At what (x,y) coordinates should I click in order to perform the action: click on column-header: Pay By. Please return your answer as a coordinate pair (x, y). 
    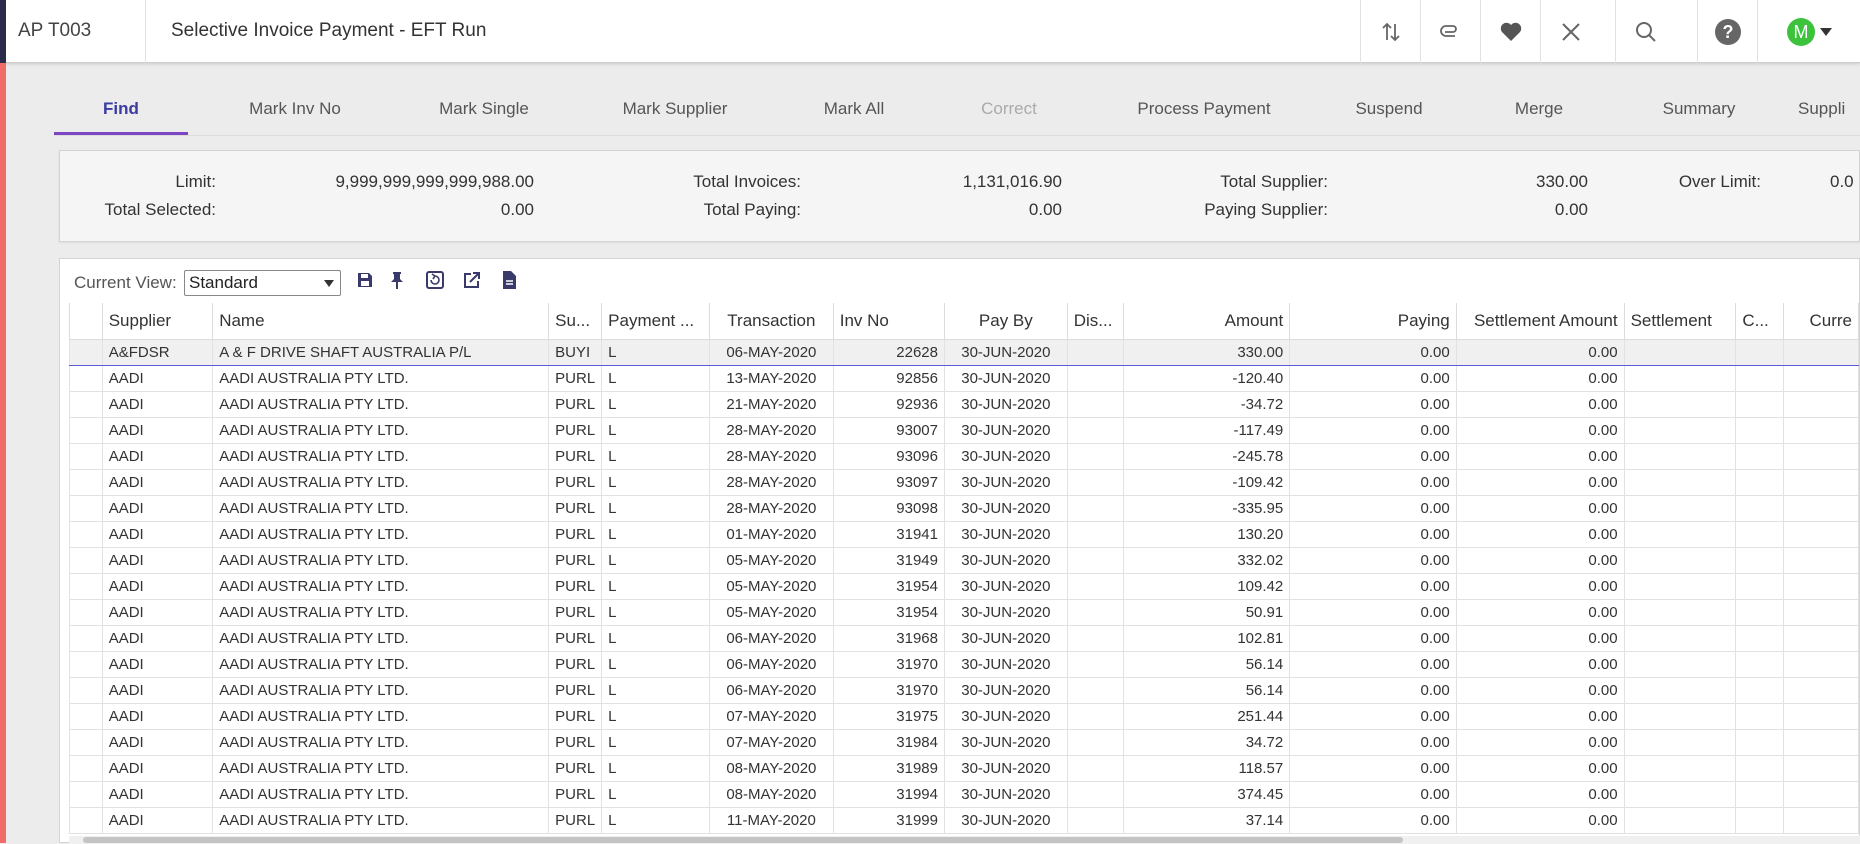
    Looking at the image, I should click on (1006, 321).